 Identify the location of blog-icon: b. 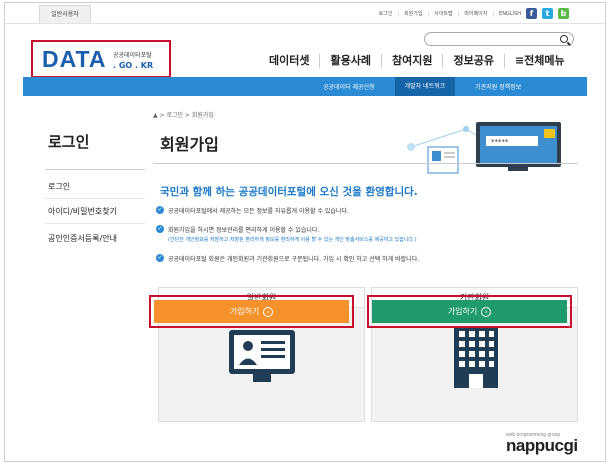
(563, 13).